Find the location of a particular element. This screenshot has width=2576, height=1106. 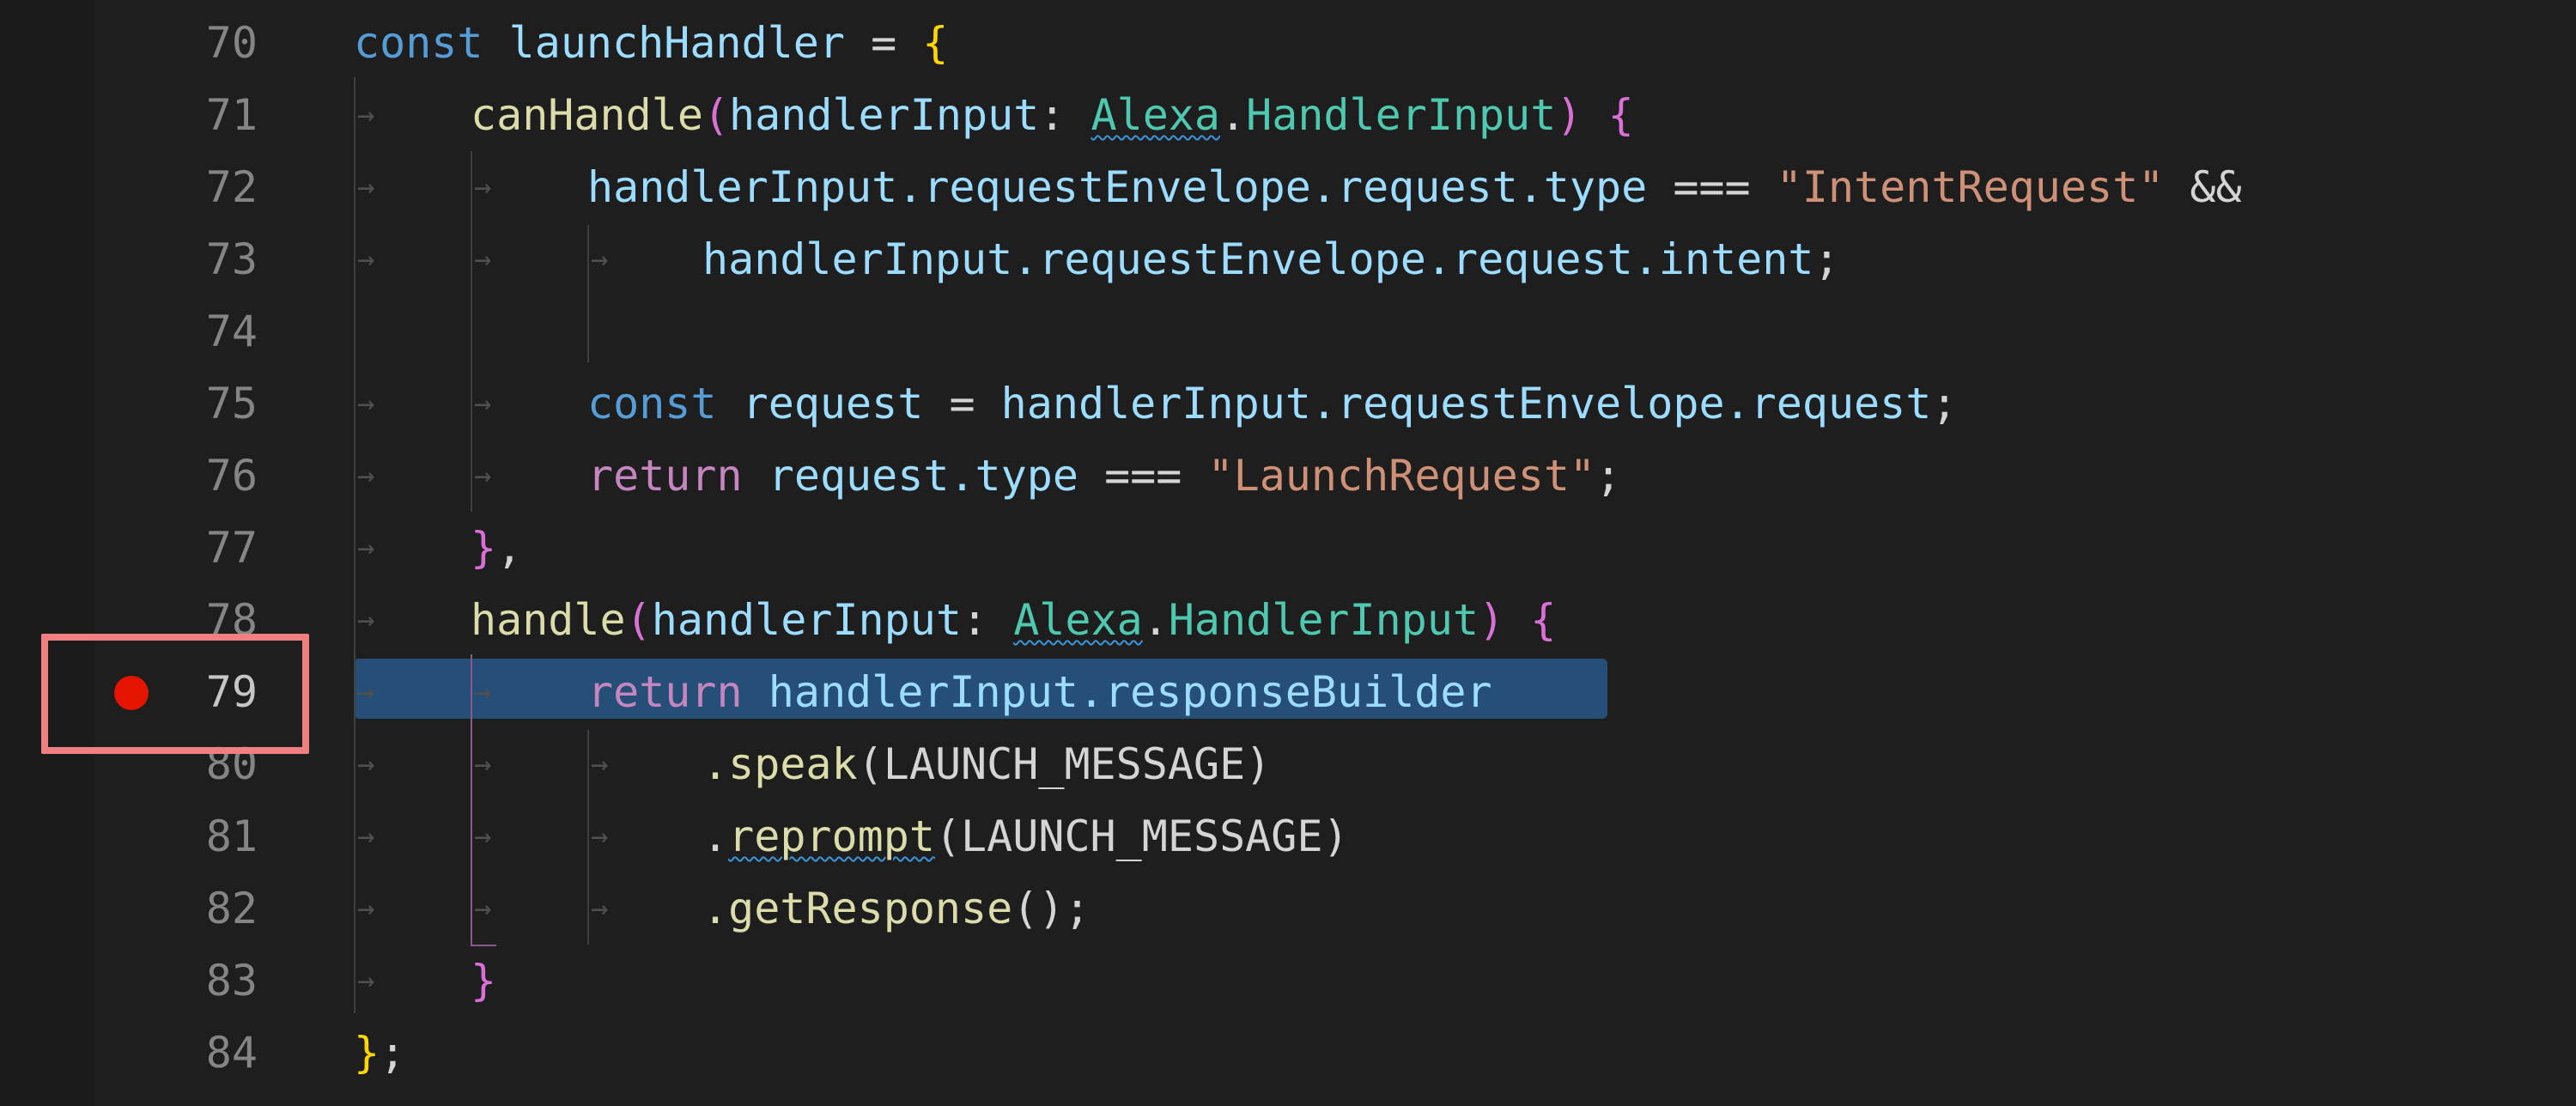

code-line: 84 }; is located at coordinates (1288, 1053).